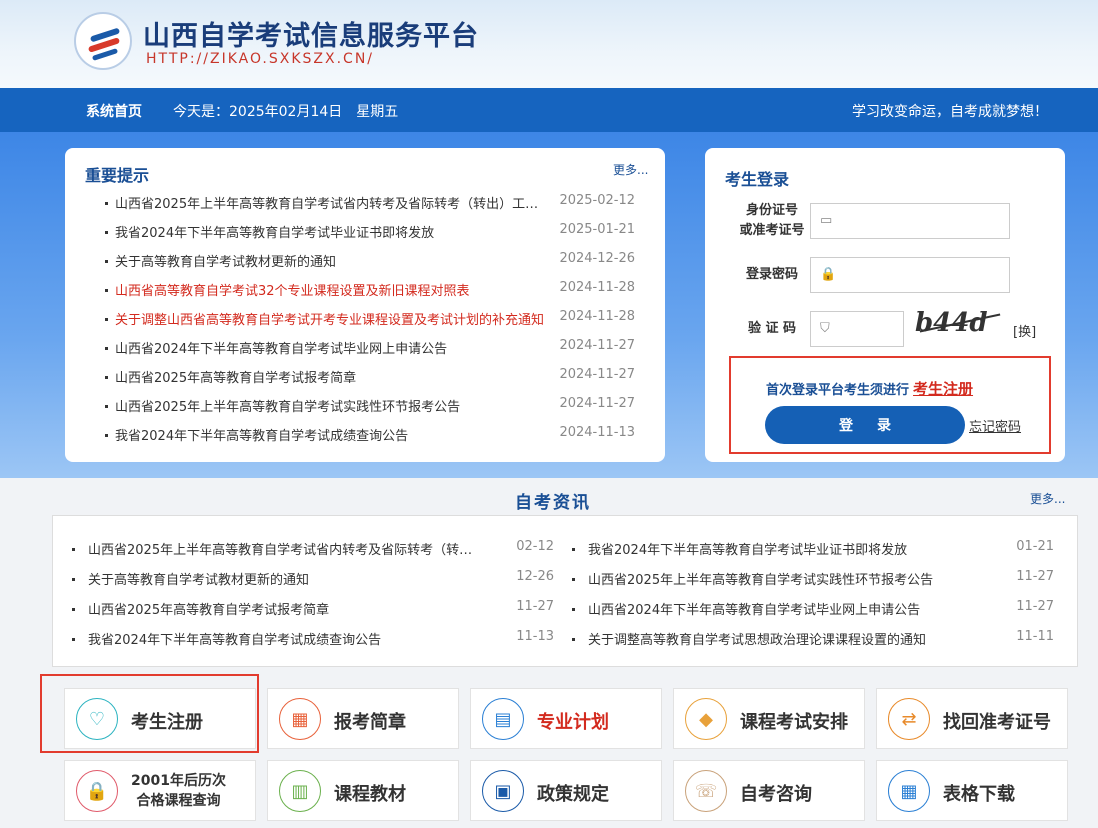 This screenshot has width=1098, height=828. Describe the element at coordinates (103, 41) in the screenshot. I see `site-logo` at that location.